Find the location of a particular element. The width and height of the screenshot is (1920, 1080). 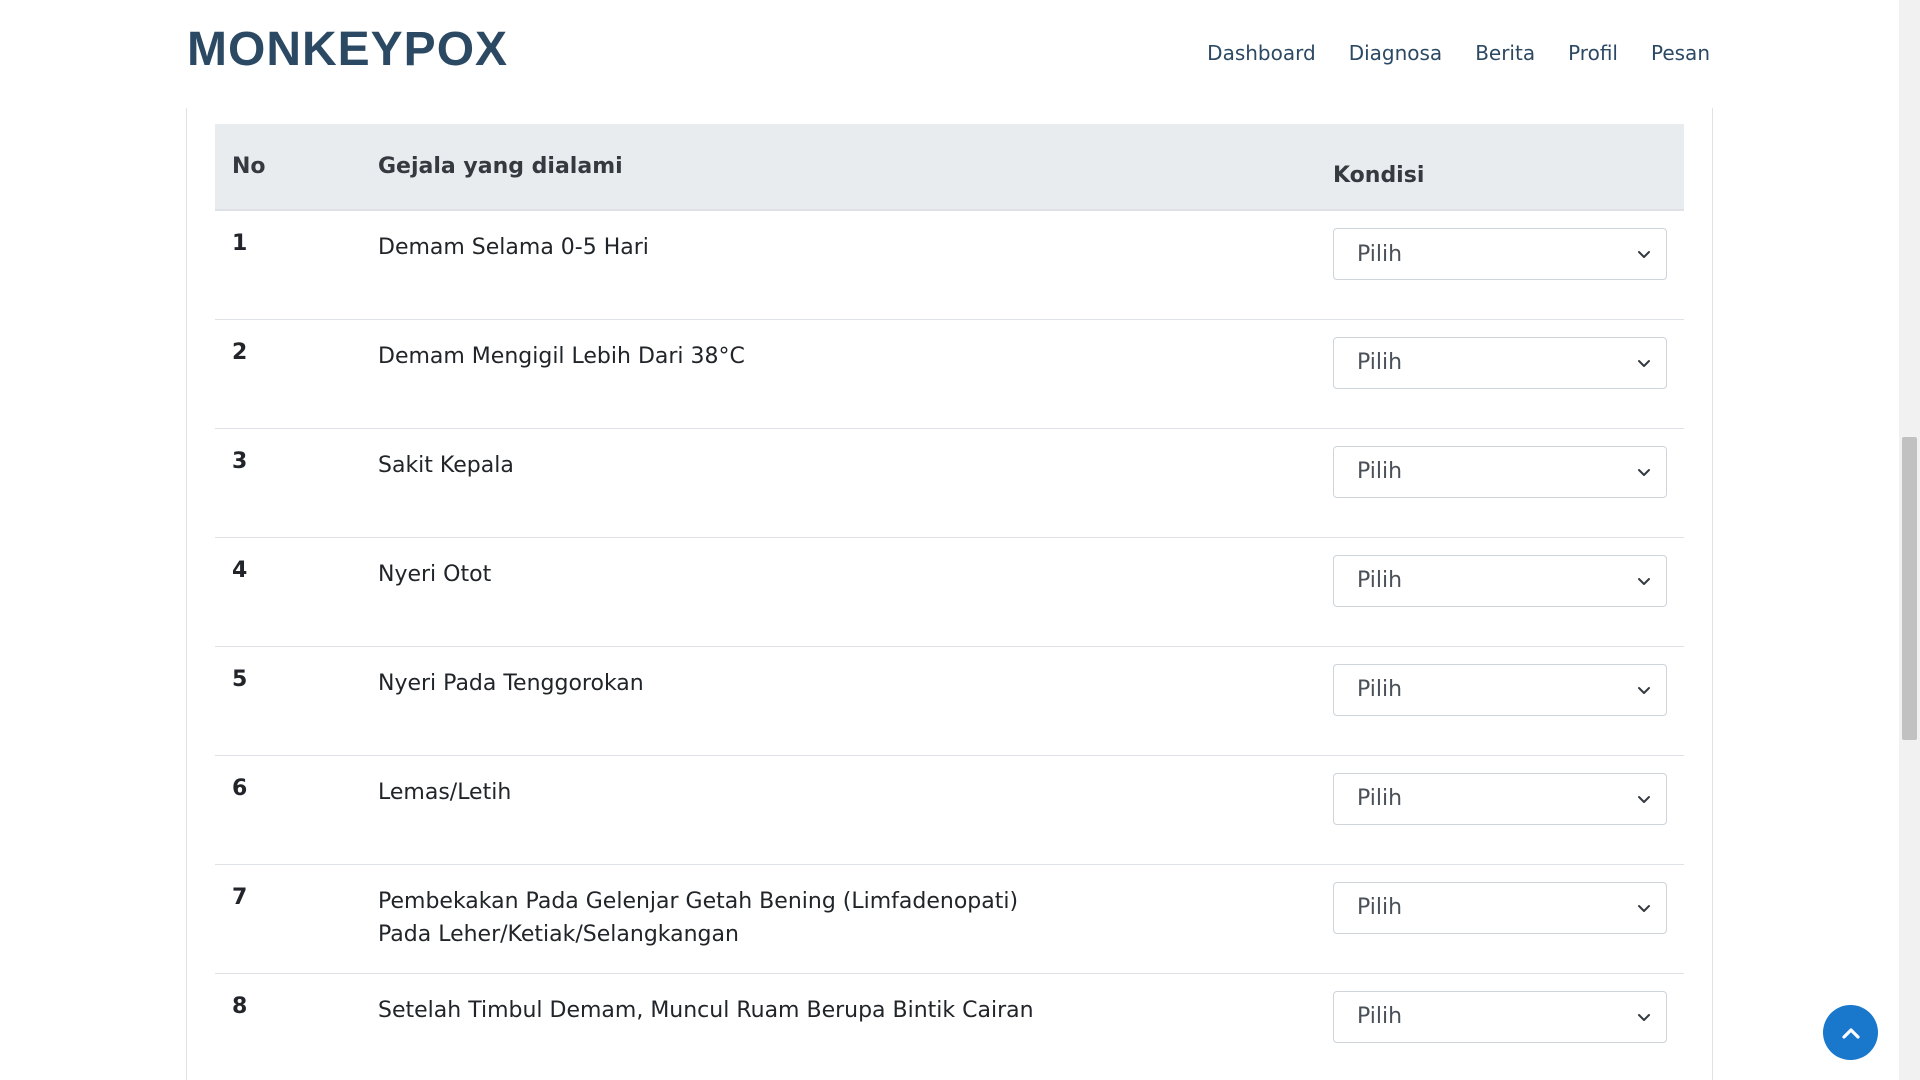

symptom-cell: Lemas/Letih is located at coordinates (838, 810).